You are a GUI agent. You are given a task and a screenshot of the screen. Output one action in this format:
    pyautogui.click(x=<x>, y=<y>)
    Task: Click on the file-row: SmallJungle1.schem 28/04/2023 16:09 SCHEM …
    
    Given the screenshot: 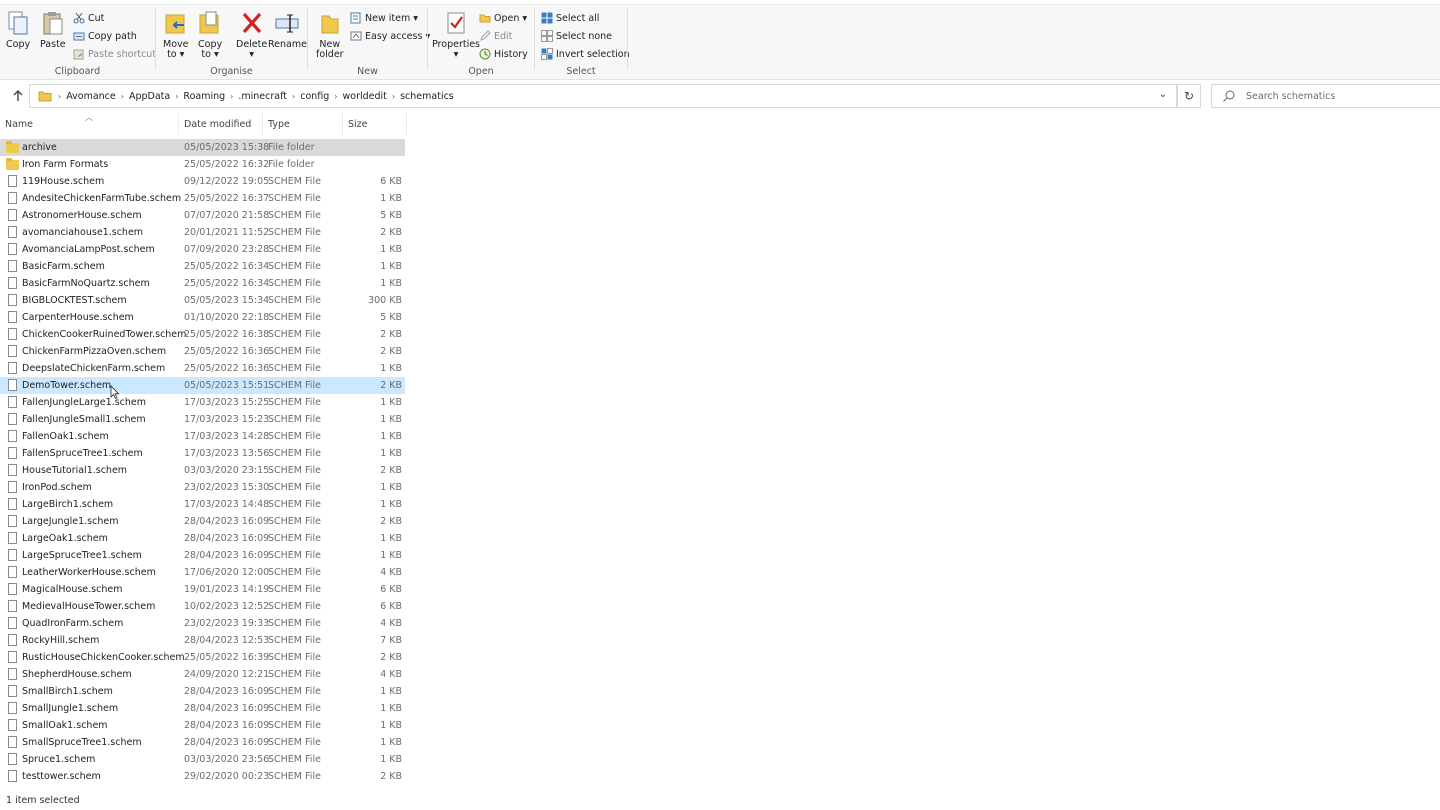 What is the action you would take?
    pyautogui.click(x=202, y=708)
    